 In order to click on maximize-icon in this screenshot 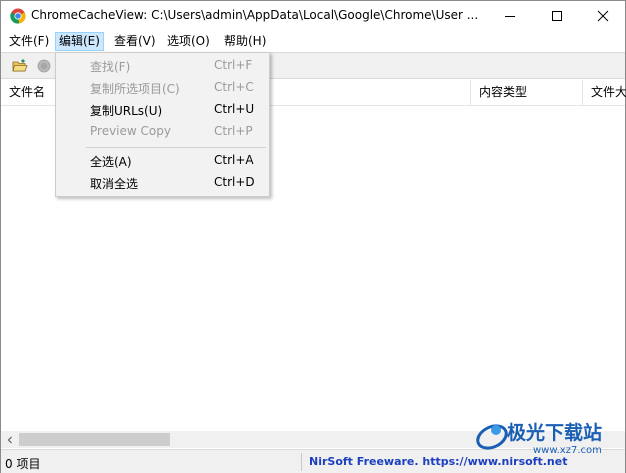, I will do `click(556, 16)`.